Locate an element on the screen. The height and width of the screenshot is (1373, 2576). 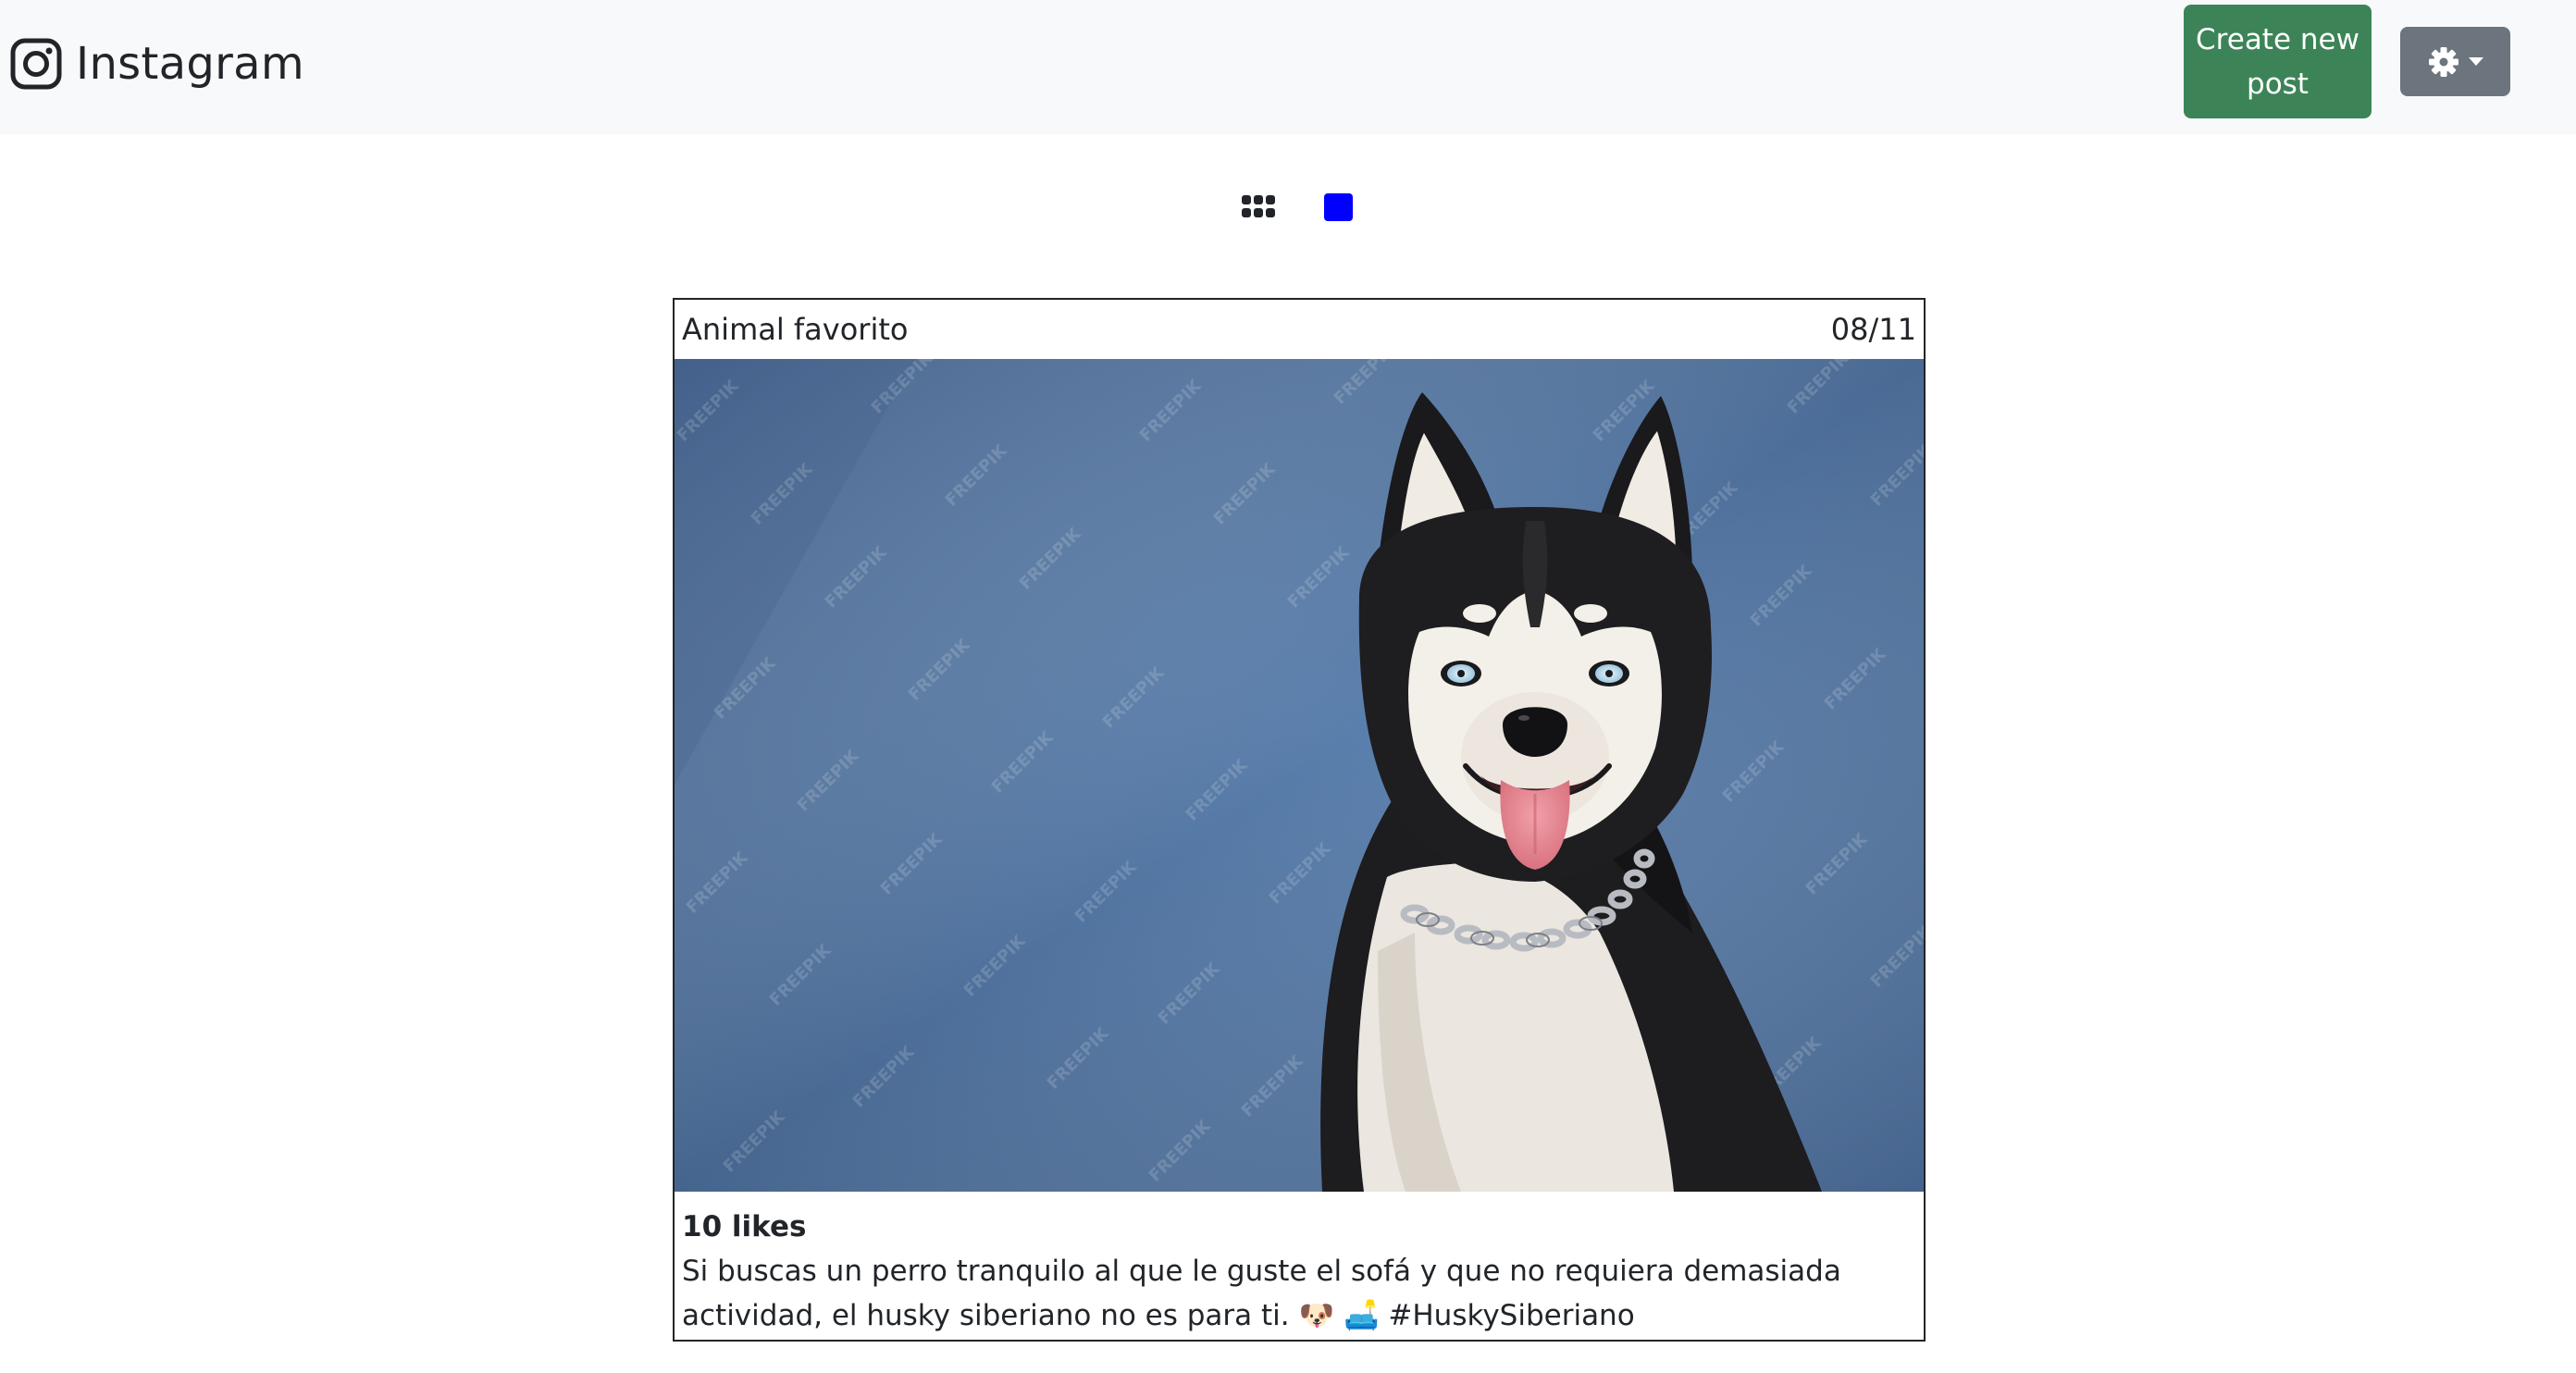
brand-name: Instagram is located at coordinates (190, 64).